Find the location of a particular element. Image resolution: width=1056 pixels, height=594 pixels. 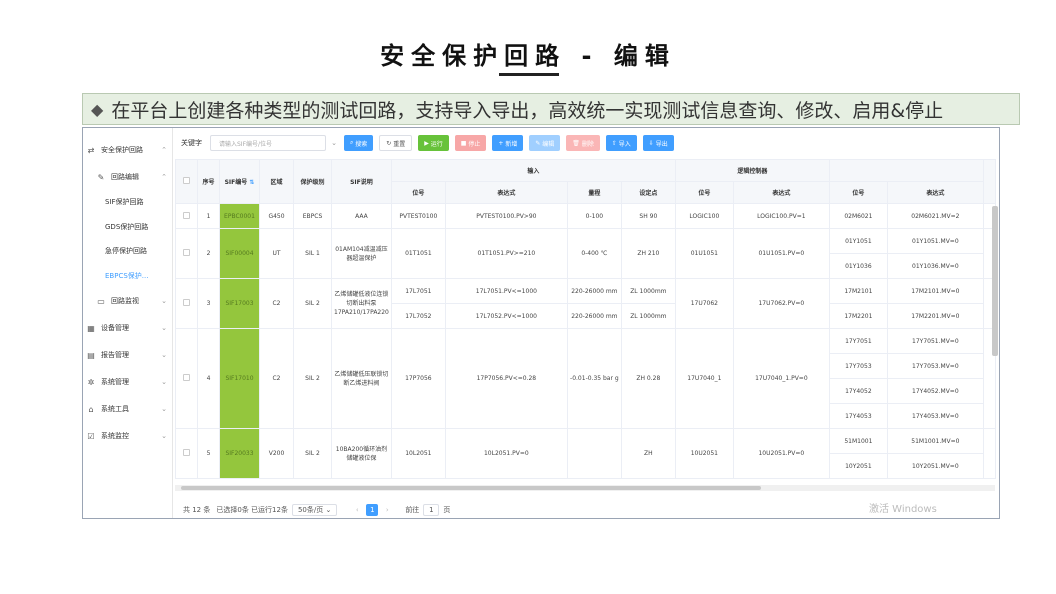

sidebar-item-sysmonitor: ☑ 系统监控 ⌄ is located at coordinates (128, 436).